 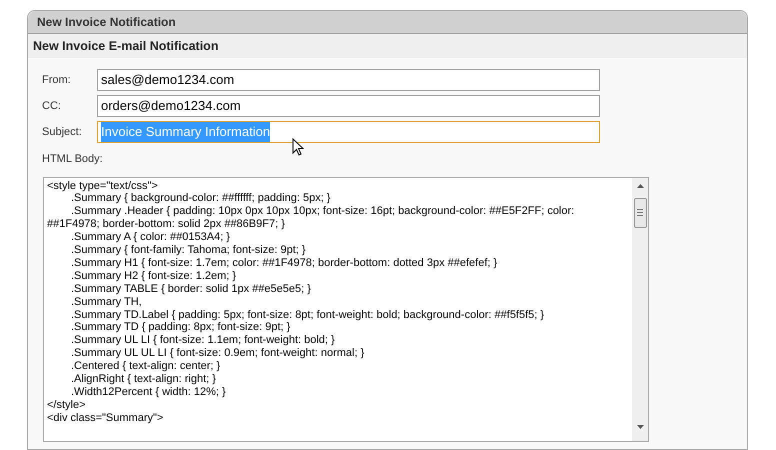 What do you see at coordinates (52, 106) in the screenshot?
I see `field-label: CC:` at bounding box center [52, 106].